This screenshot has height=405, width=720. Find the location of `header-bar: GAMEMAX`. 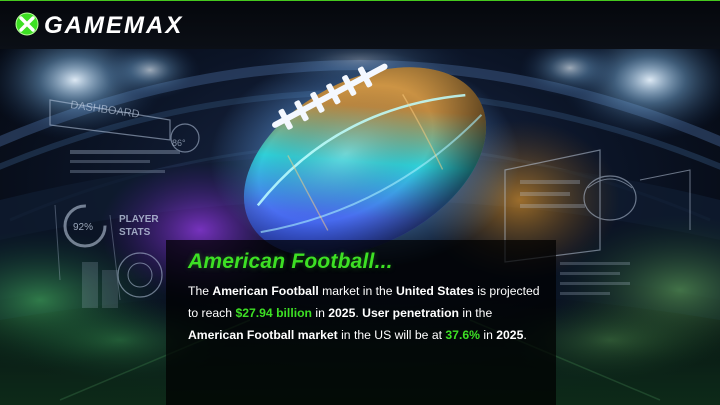

header-bar: GAMEMAX is located at coordinates (360, 24).